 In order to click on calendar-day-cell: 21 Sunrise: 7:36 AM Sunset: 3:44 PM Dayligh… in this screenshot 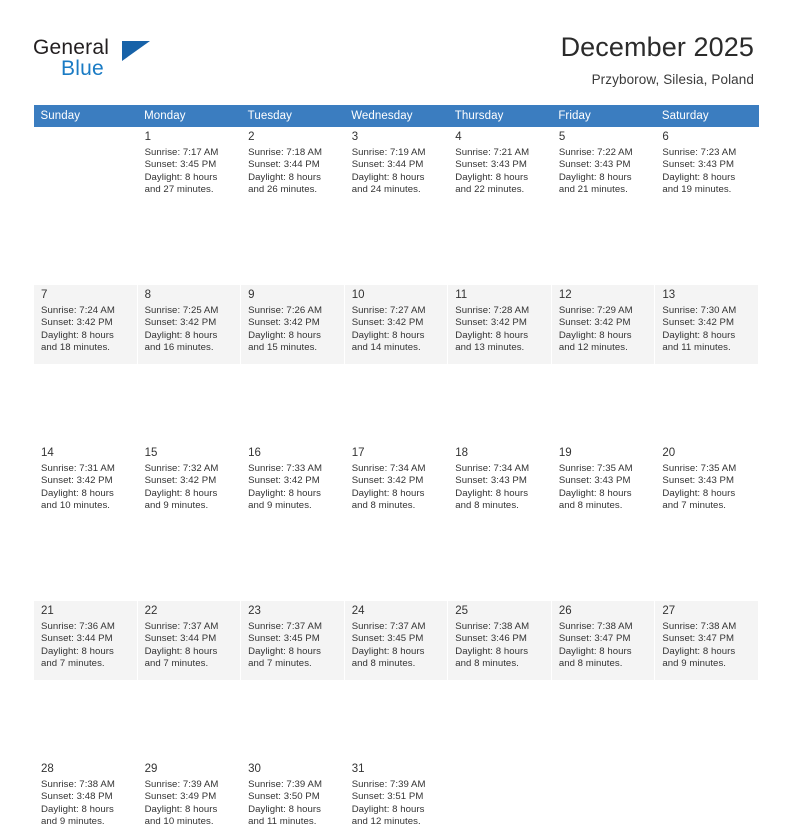, I will do `click(85, 640)`.